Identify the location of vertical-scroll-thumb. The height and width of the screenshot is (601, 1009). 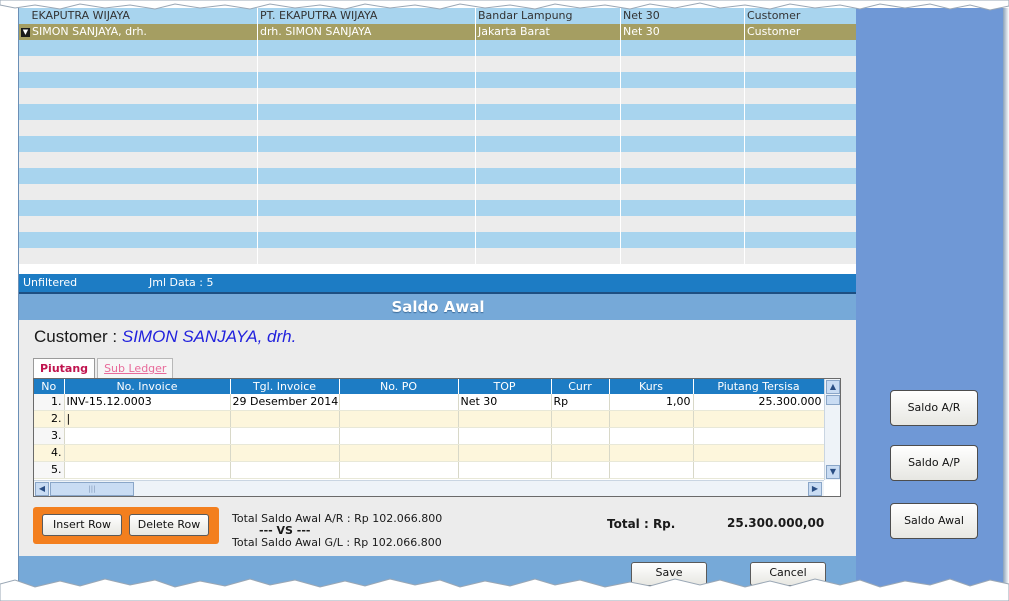
(833, 400).